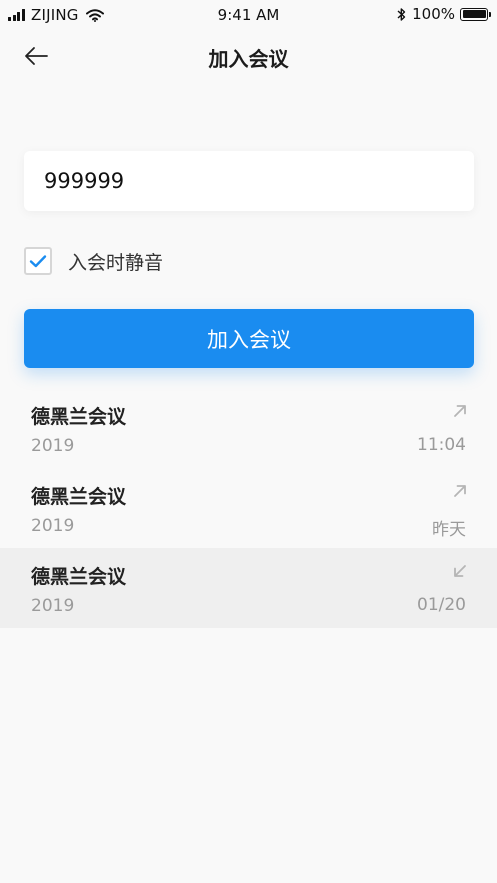 The image size is (497, 883). Describe the element at coordinates (460, 571) in the screenshot. I see `incoming-arrow-icon` at that location.